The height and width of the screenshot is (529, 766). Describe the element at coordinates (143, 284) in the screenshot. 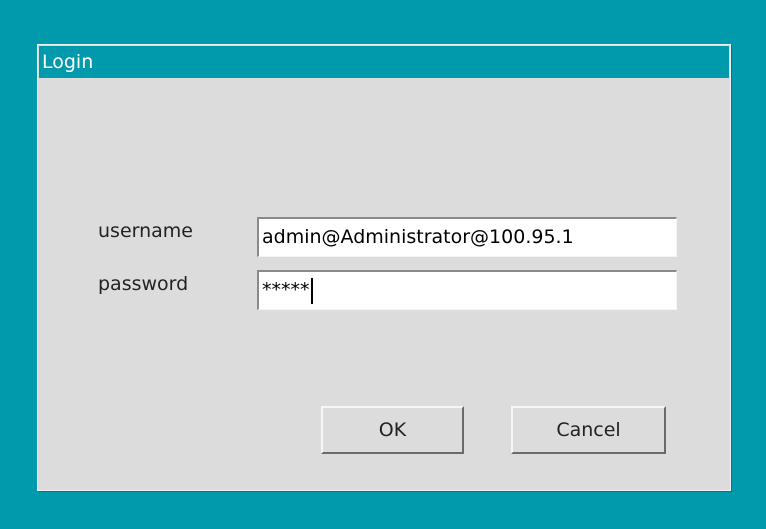

I see `password-label: password` at that location.